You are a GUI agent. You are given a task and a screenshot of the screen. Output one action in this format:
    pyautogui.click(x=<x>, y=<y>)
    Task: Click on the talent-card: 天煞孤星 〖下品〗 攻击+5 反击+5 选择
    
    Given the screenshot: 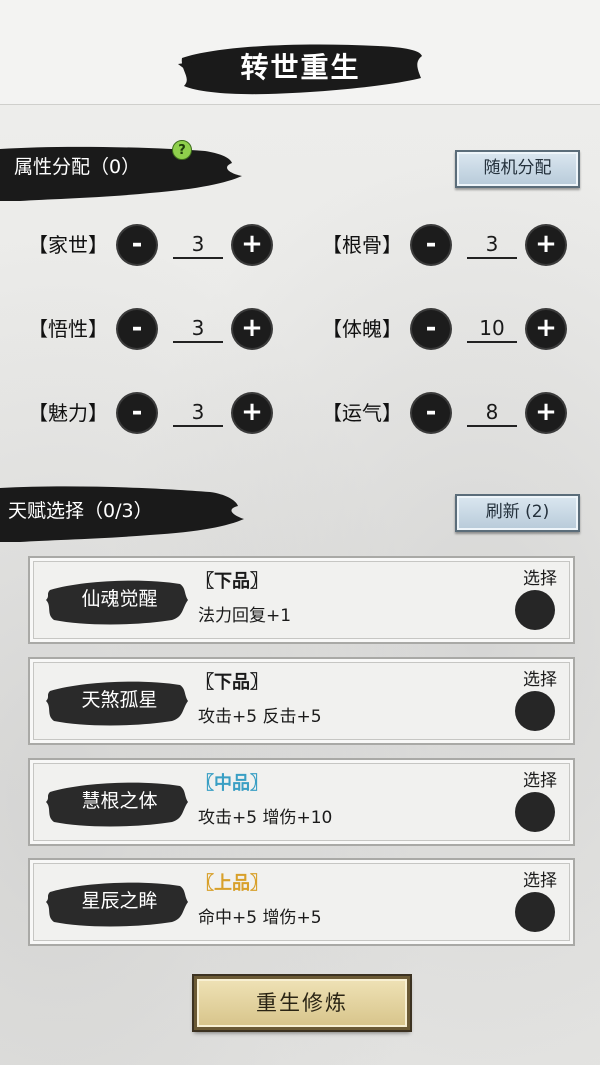 What is the action you would take?
    pyautogui.click(x=301, y=701)
    